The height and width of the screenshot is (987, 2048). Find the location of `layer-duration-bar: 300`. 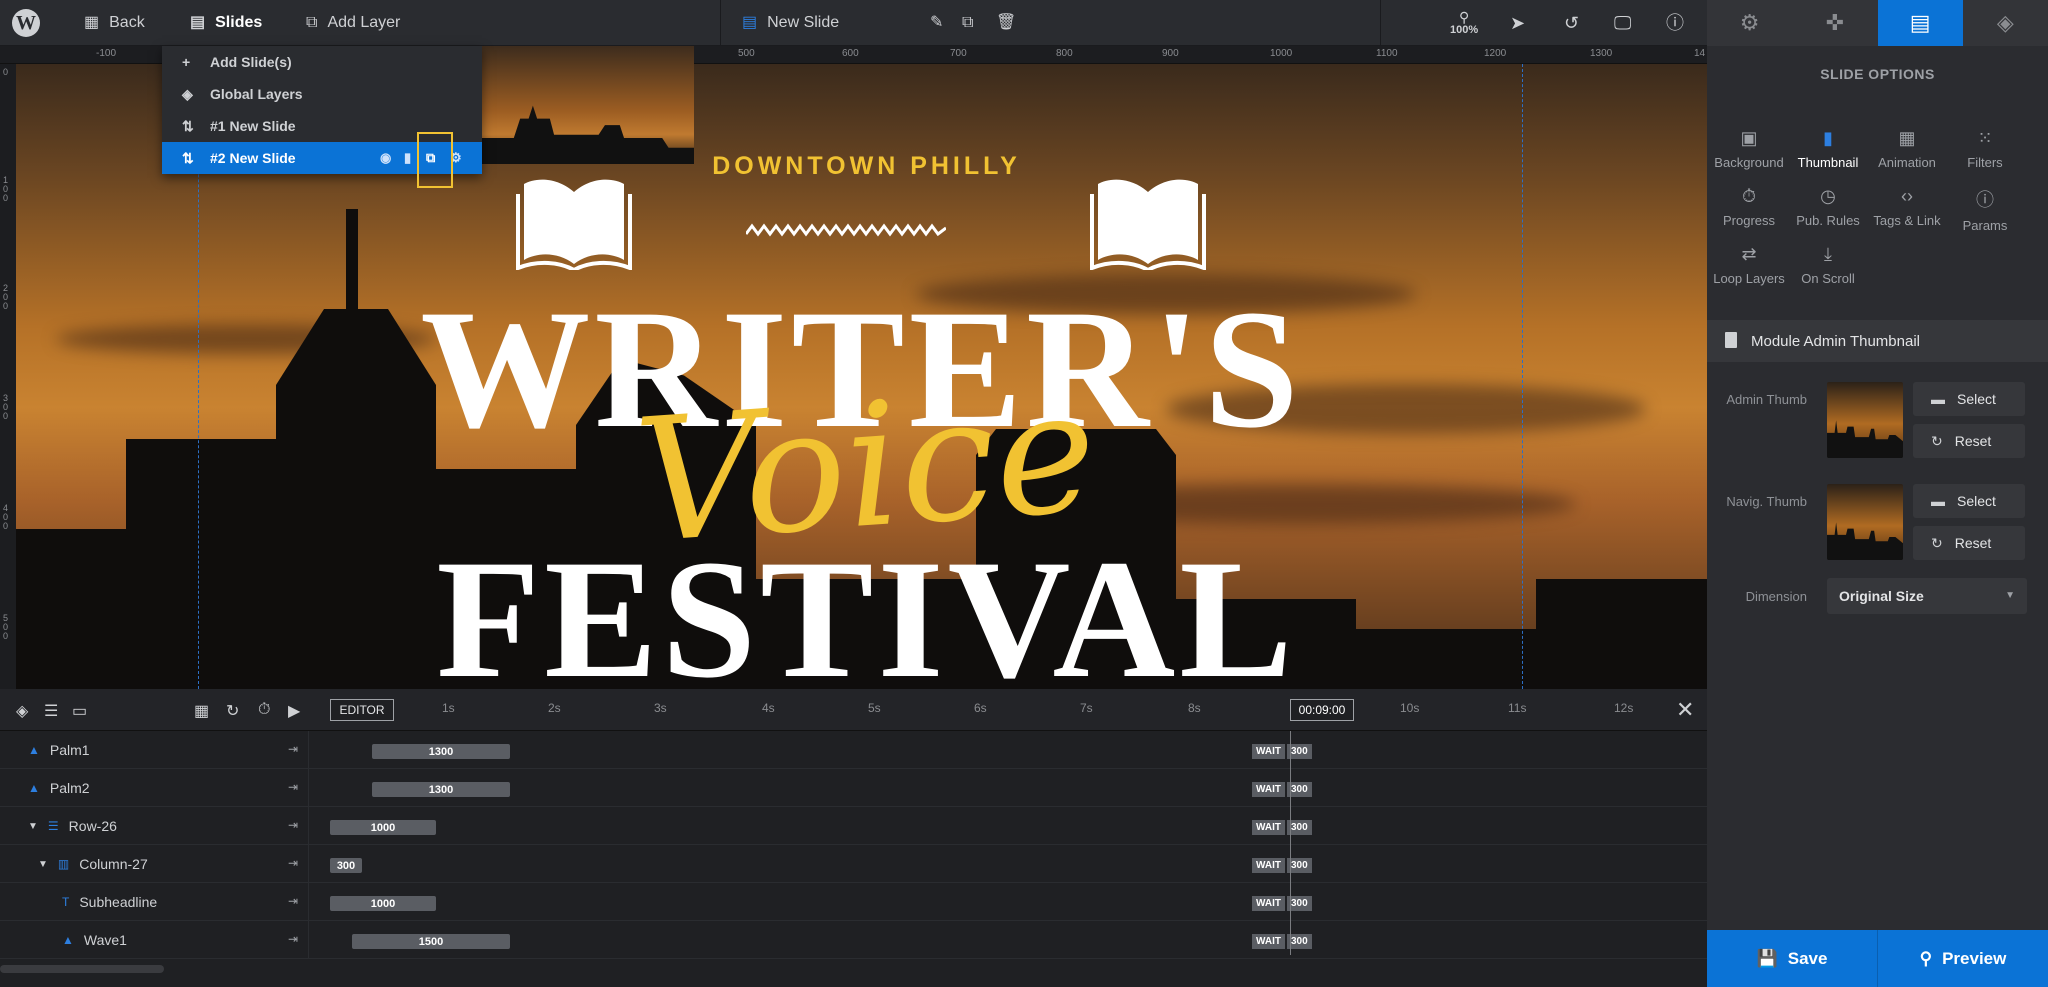

layer-duration-bar: 300 is located at coordinates (346, 865).